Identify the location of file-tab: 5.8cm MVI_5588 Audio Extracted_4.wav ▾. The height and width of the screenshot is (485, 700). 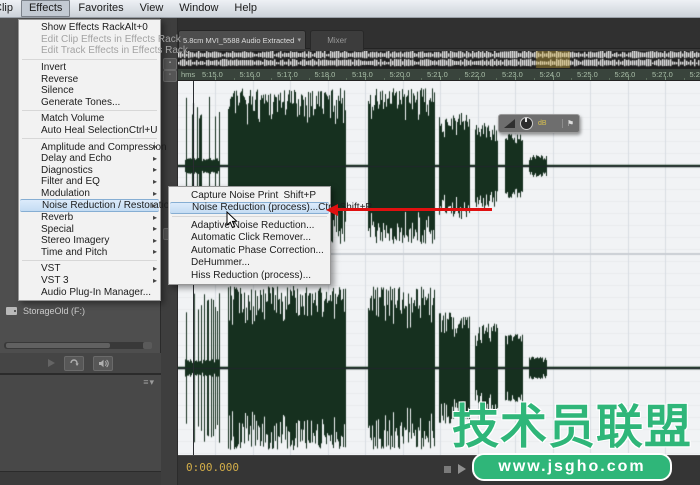
(242, 39).